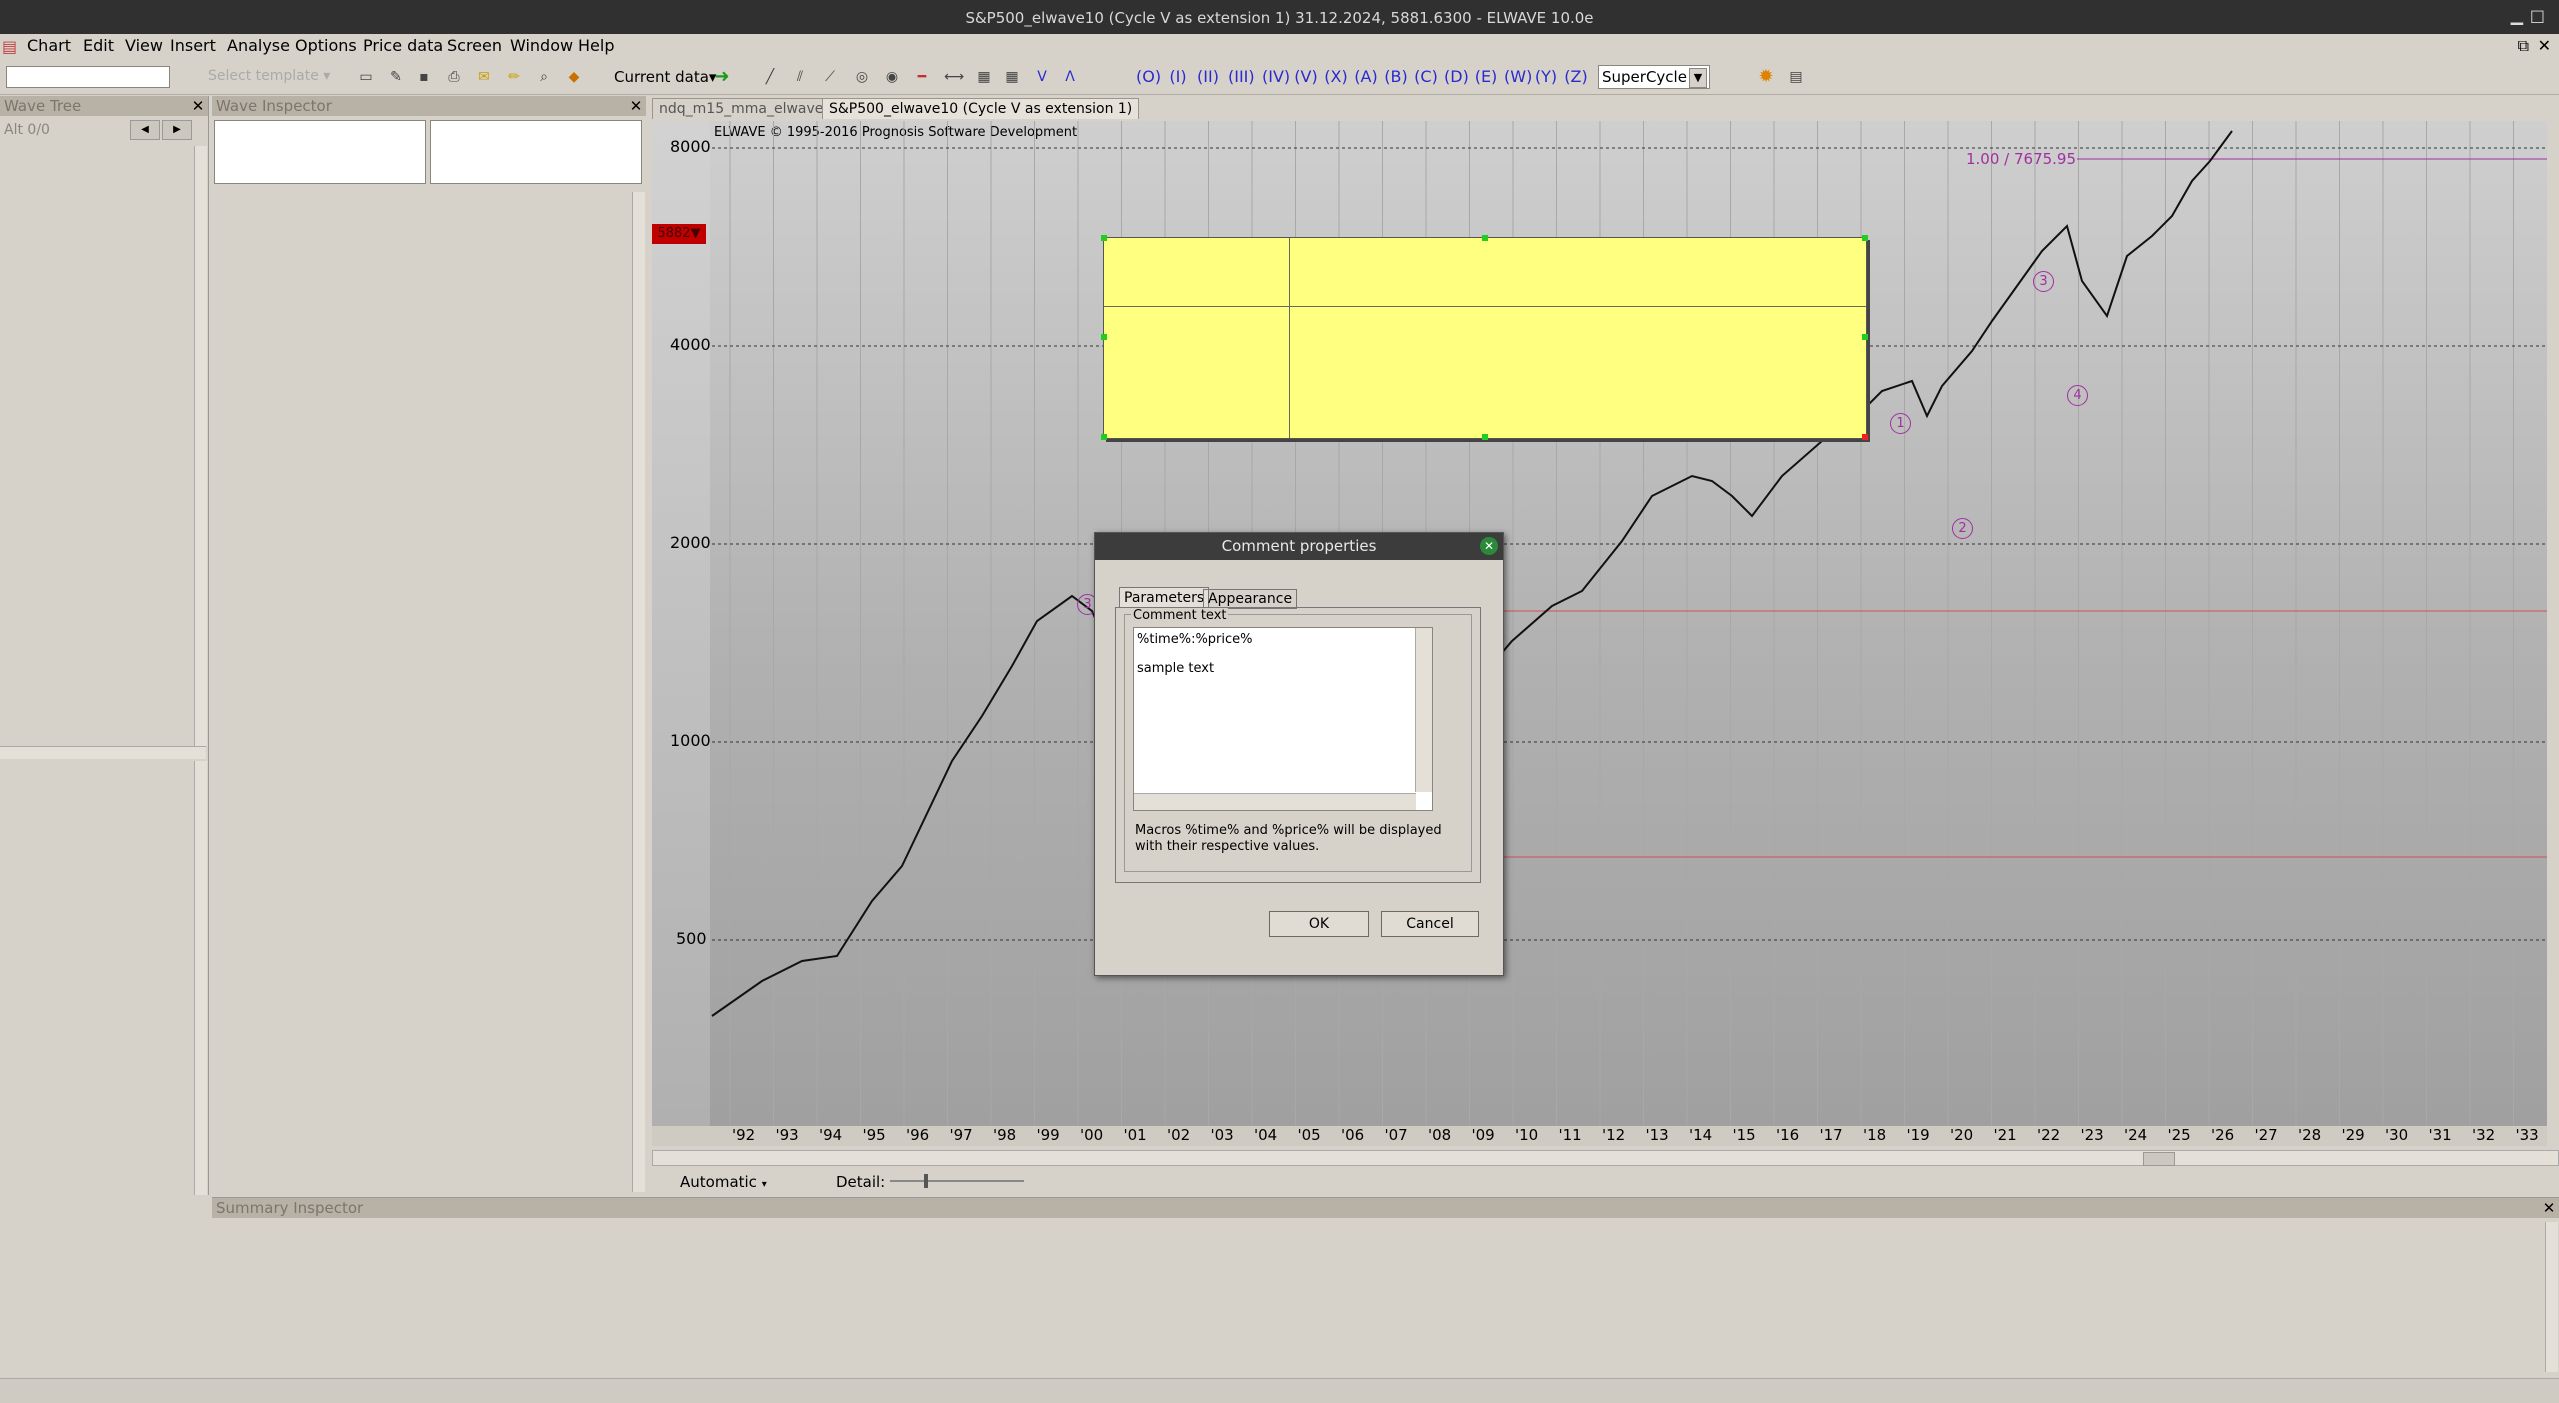  Describe the element at coordinates (320, 152) in the screenshot. I see `wave-inspector-box-left` at that location.